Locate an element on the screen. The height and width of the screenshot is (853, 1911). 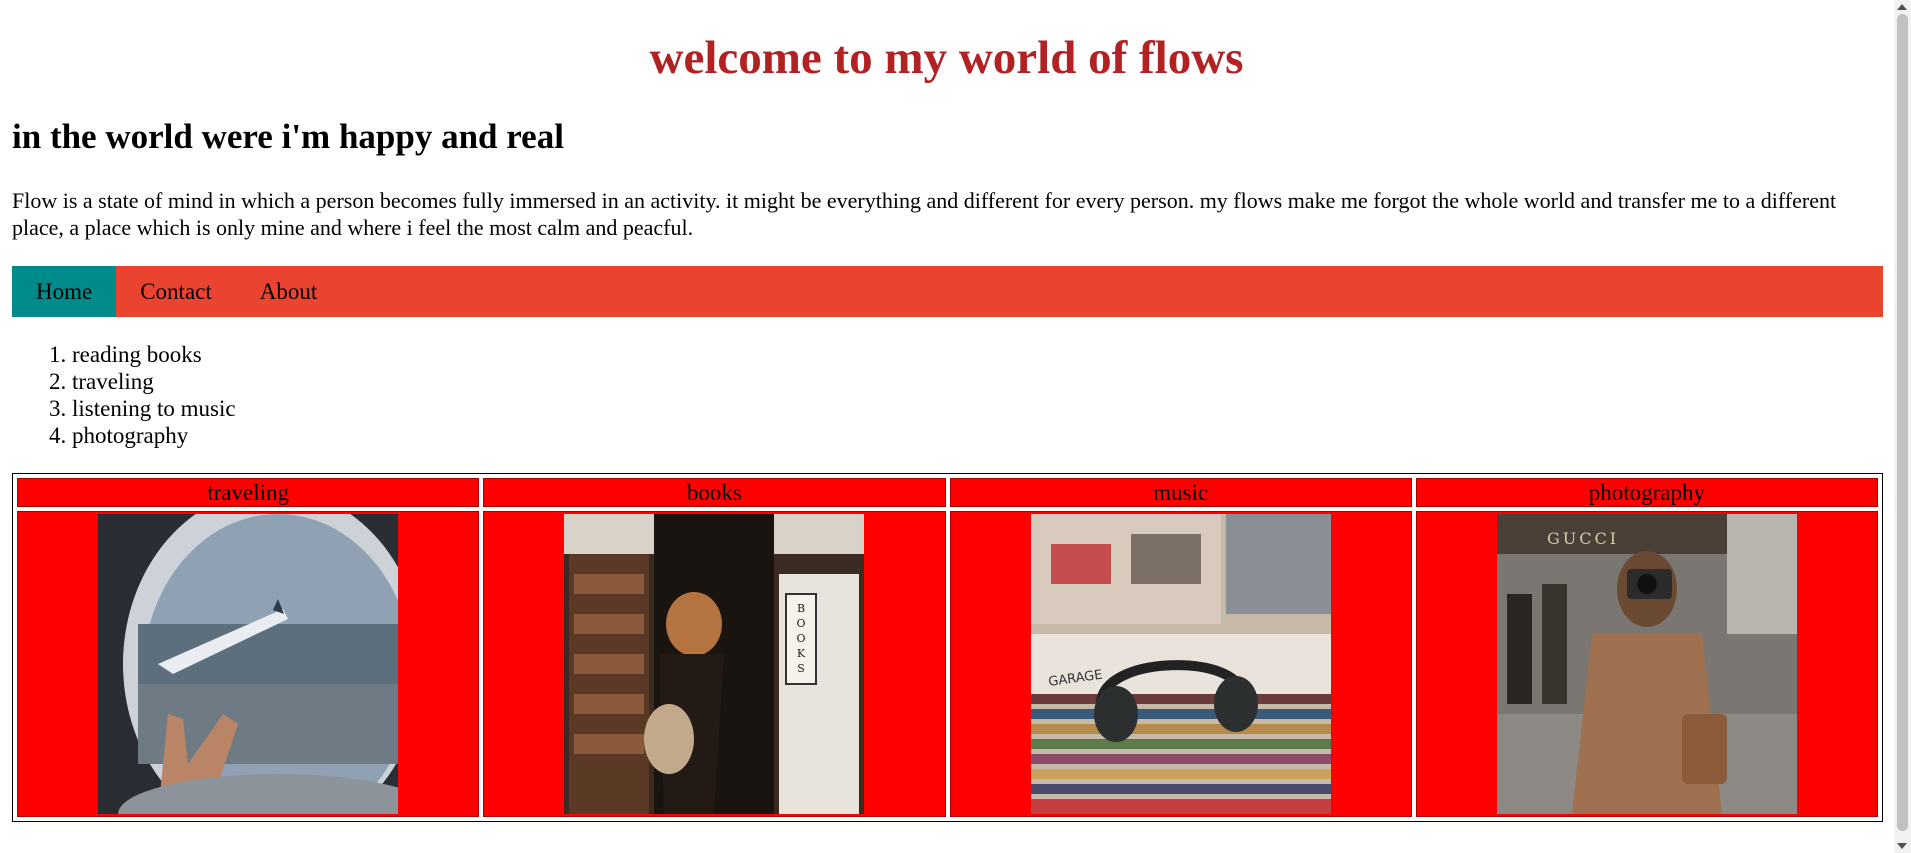
books-sign-letter-1: B is located at coordinates (801, 608).